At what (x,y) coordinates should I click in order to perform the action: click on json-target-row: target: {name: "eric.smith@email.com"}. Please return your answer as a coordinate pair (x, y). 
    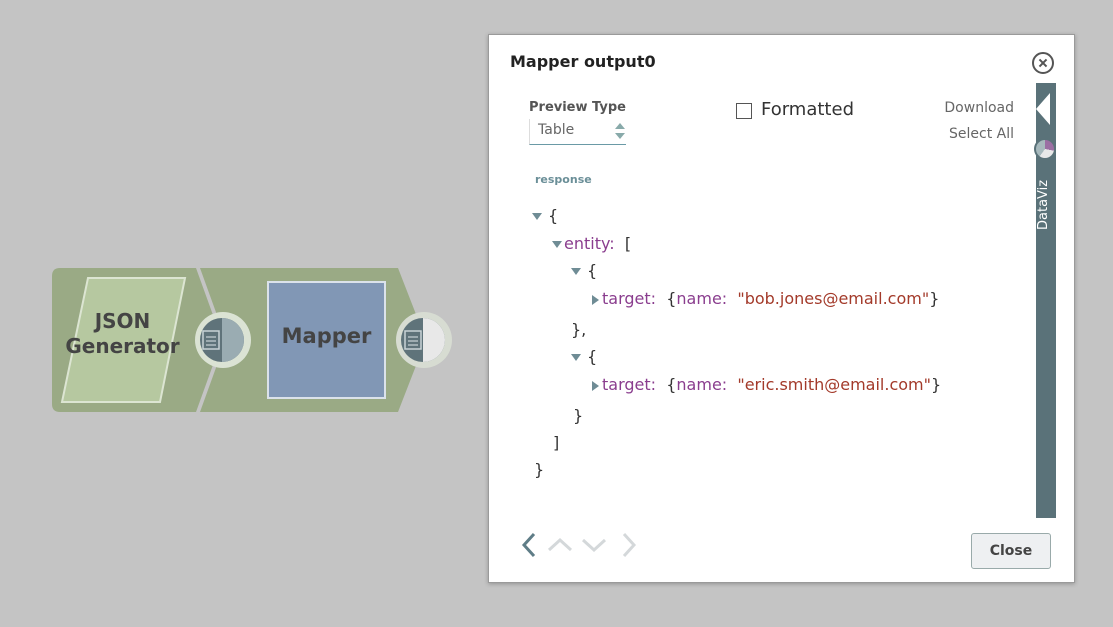
    Looking at the image, I should click on (766, 385).